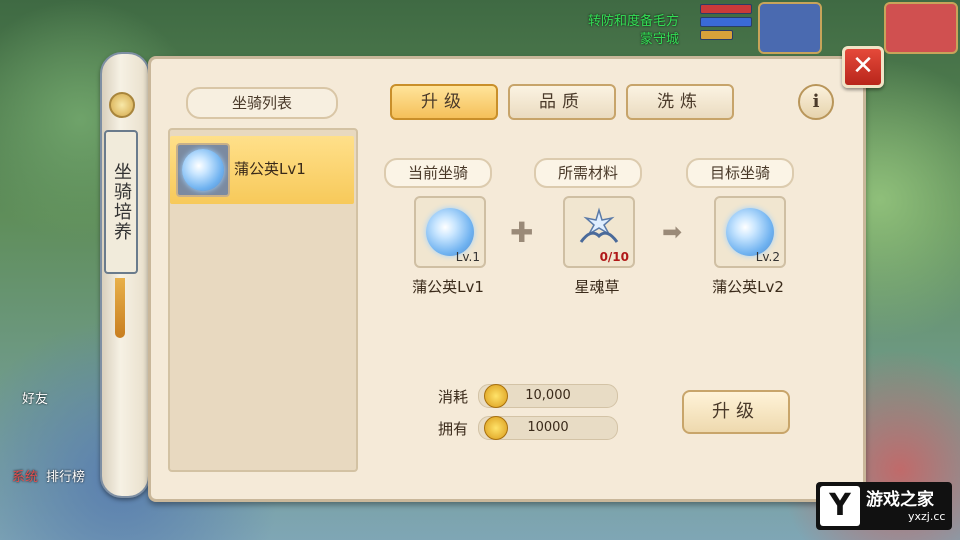  What do you see at coordinates (448, 287) in the screenshot?
I see `current-mount-name: 蒲公英Lv1` at bounding box center [448, 287].